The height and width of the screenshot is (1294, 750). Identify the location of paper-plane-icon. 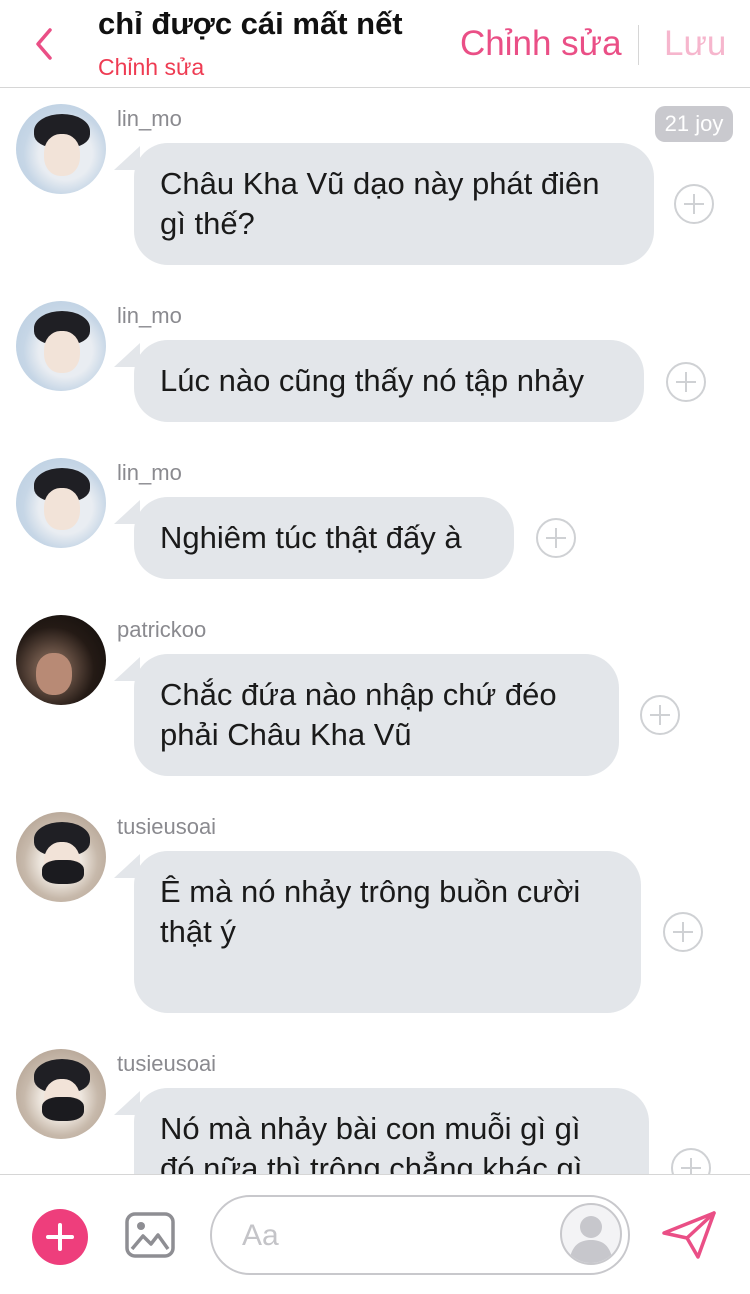
(689, 1235).